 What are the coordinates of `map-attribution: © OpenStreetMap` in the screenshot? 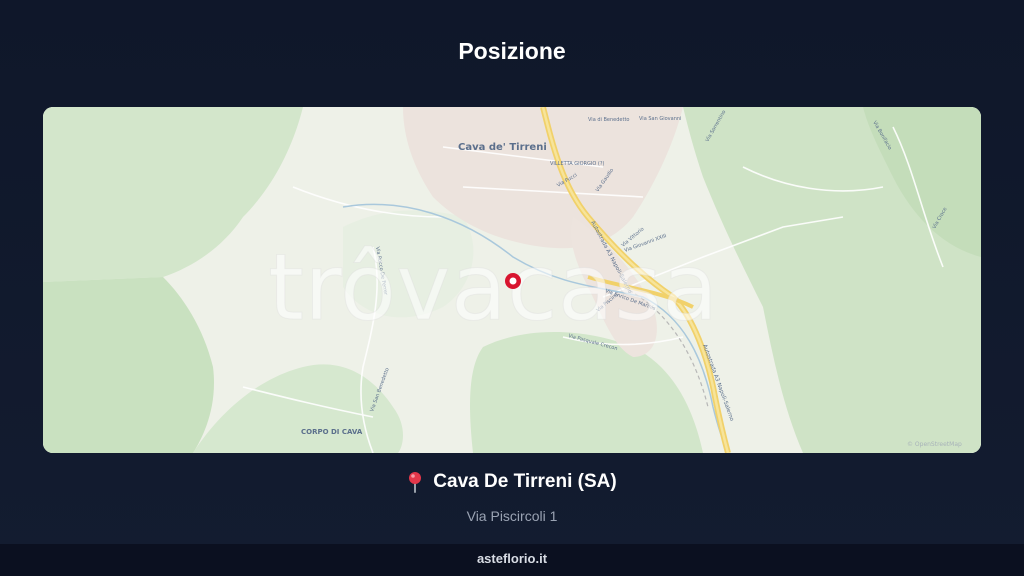 It's located at (934, 444).